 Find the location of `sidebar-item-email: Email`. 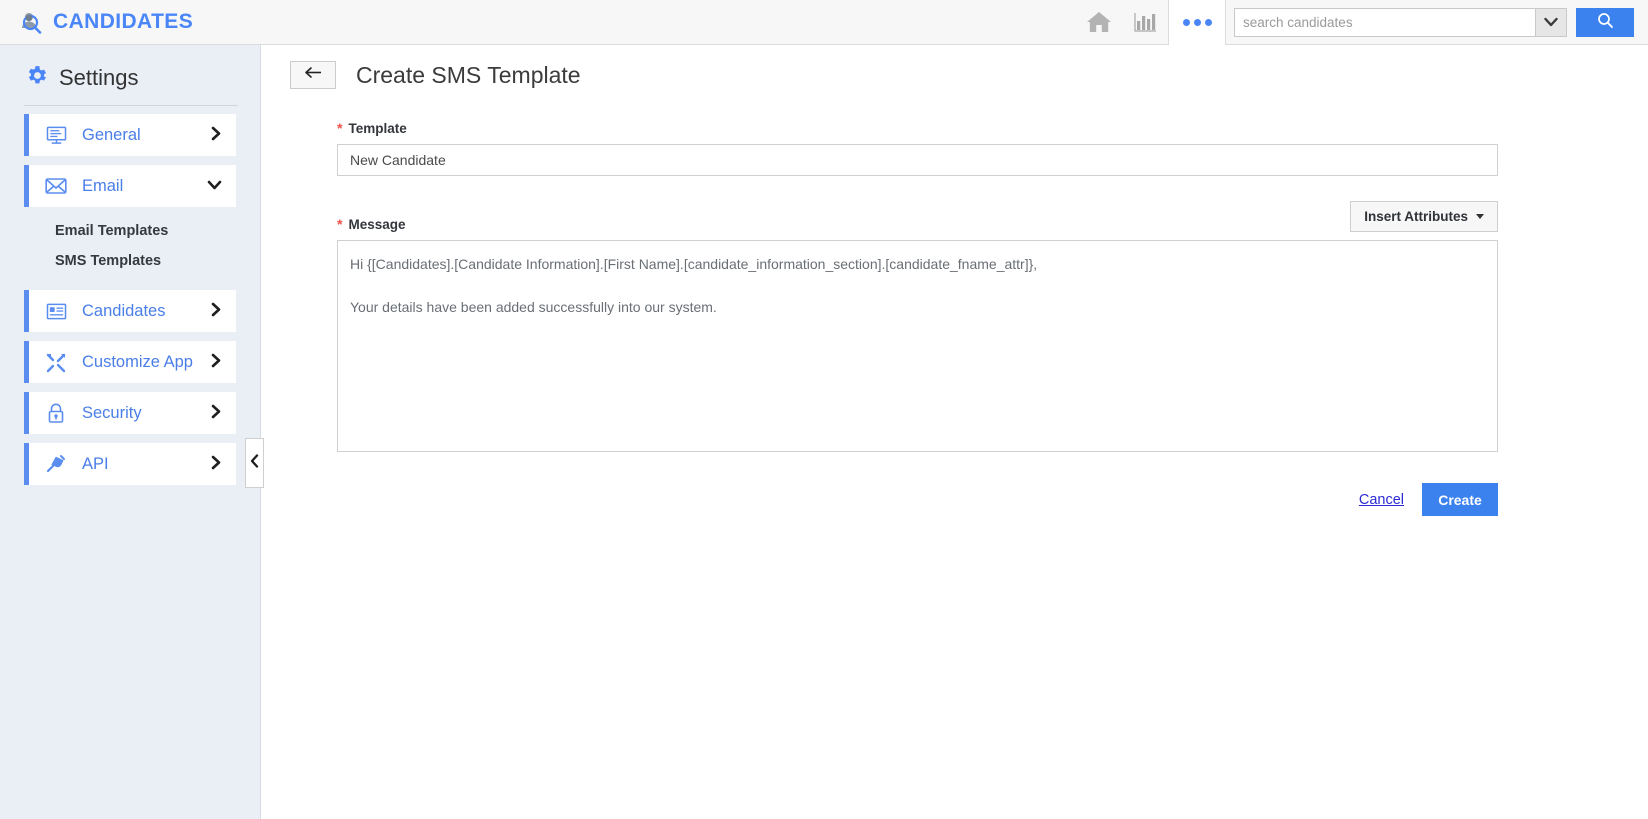

sidebar-item-email: Email is located at coordinates (130, 186).